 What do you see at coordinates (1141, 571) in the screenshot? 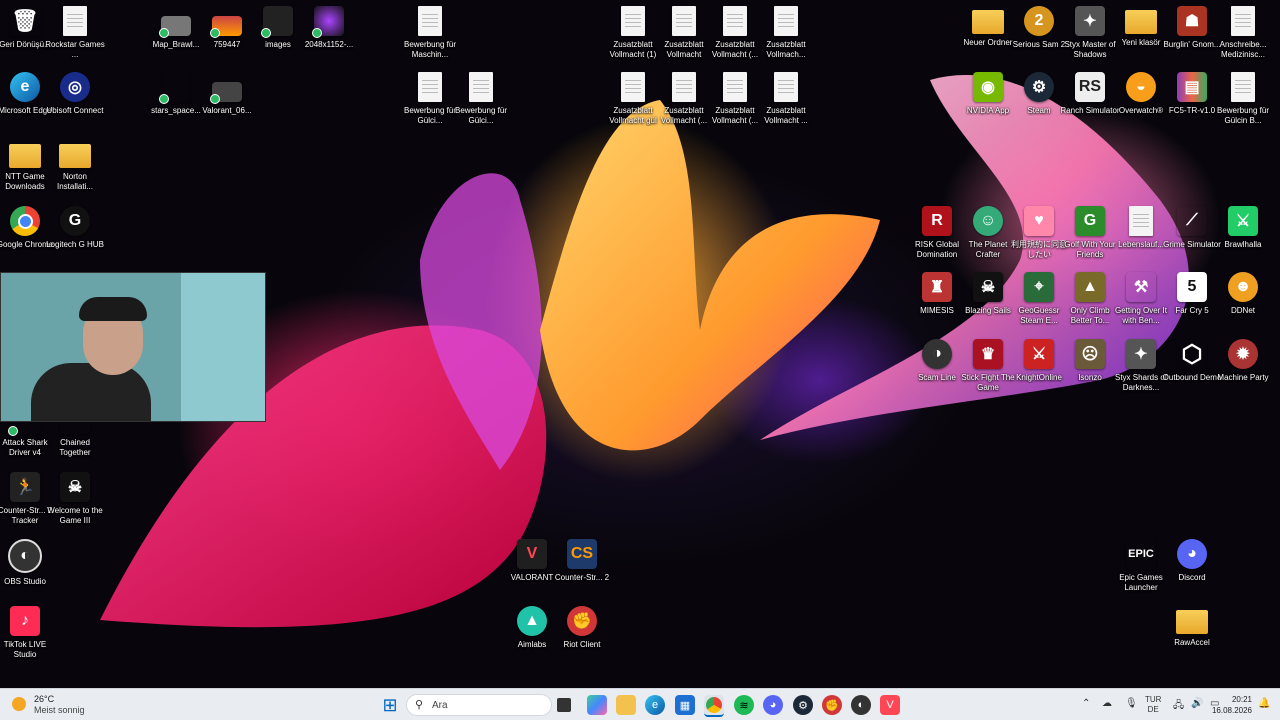
I see `epic-games-icon: EPIC Epic Games Launcher` at bounding box center [1141, 571].